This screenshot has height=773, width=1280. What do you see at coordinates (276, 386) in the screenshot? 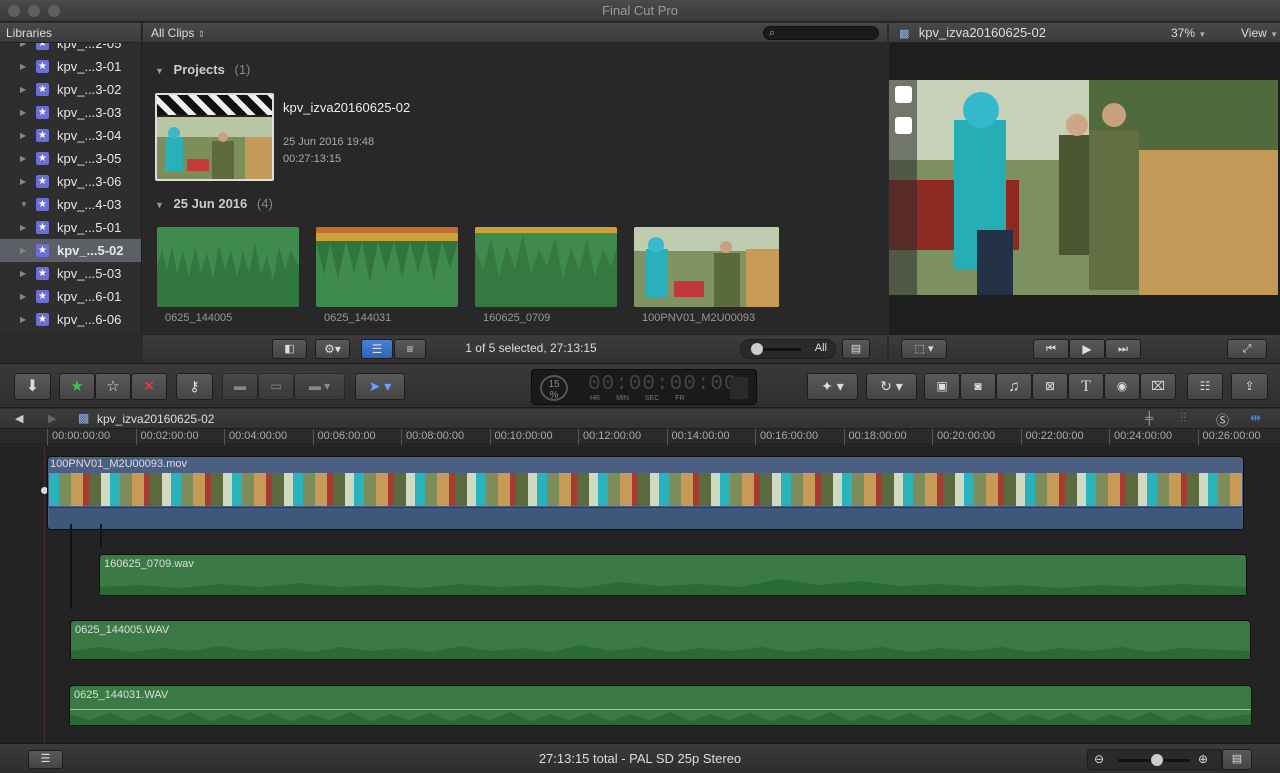
I see `insert-button: ▭` at bounding box center [276, 386].